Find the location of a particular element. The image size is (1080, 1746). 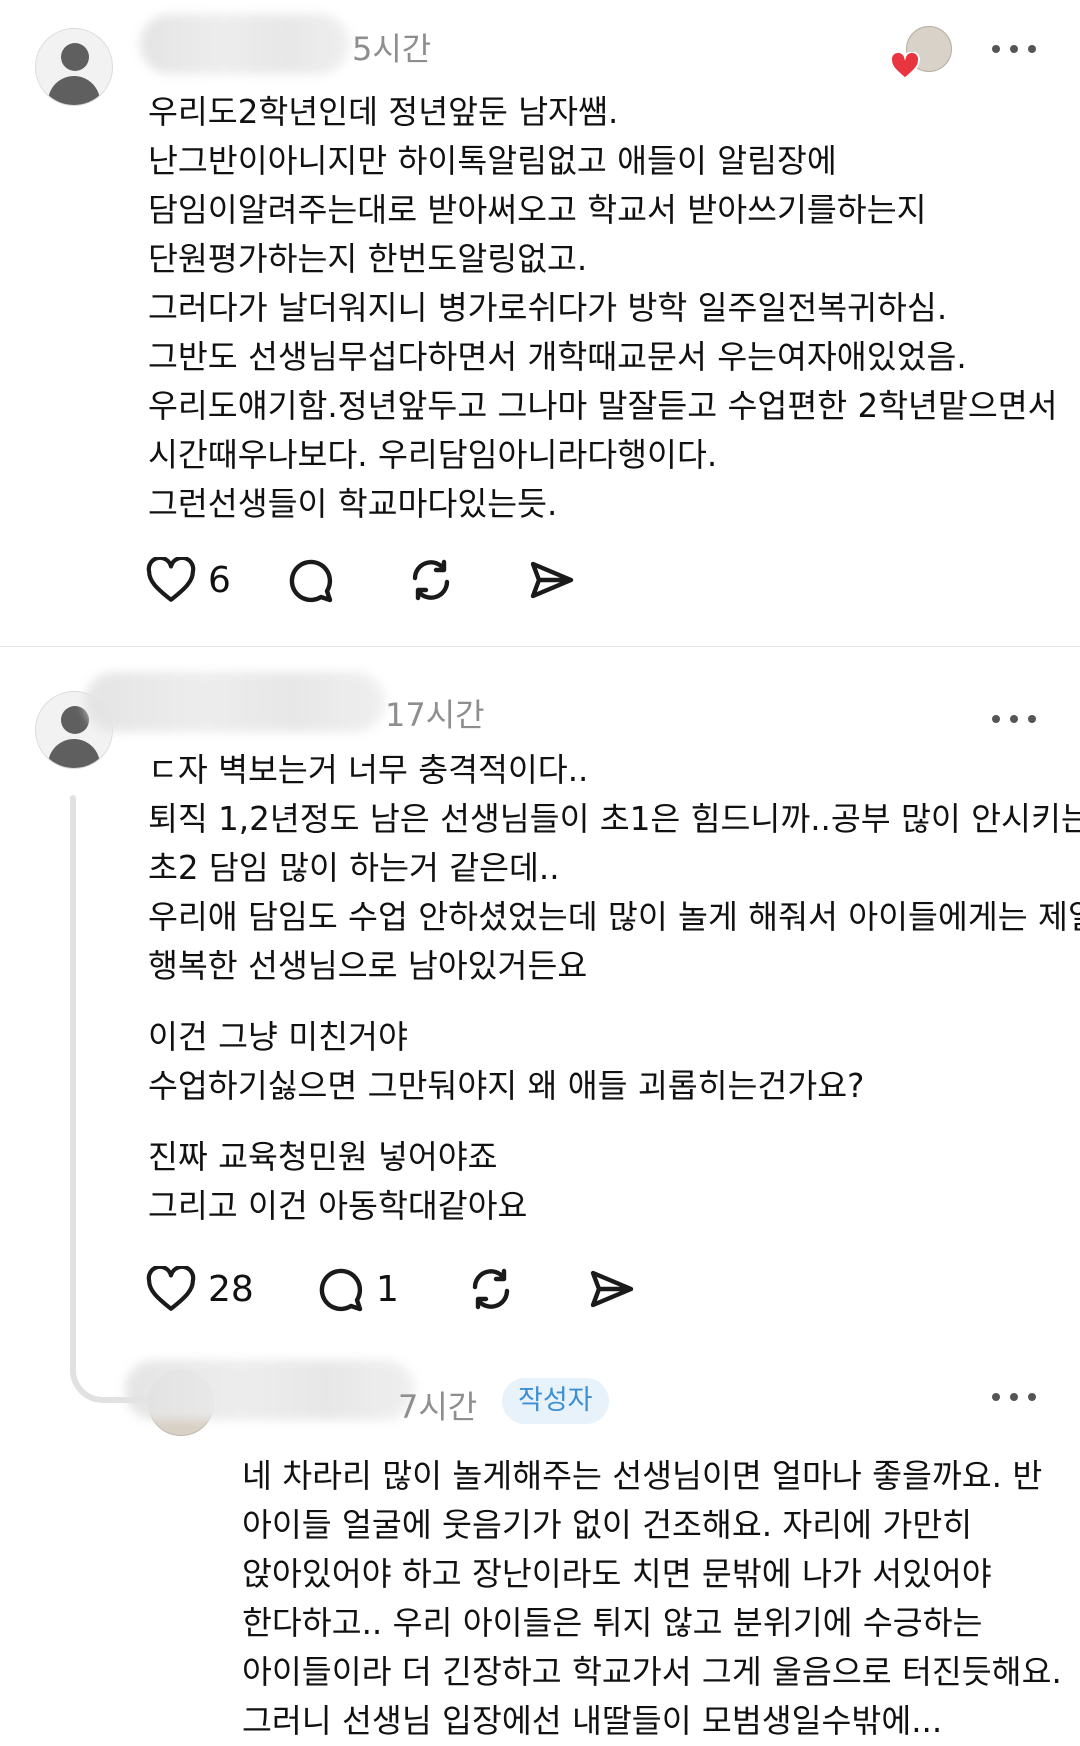

text-line: 한다하고.. 우리 아이들은 튀지 않고 분위기에 수긍하는 is located at coordinates (612, 1623).